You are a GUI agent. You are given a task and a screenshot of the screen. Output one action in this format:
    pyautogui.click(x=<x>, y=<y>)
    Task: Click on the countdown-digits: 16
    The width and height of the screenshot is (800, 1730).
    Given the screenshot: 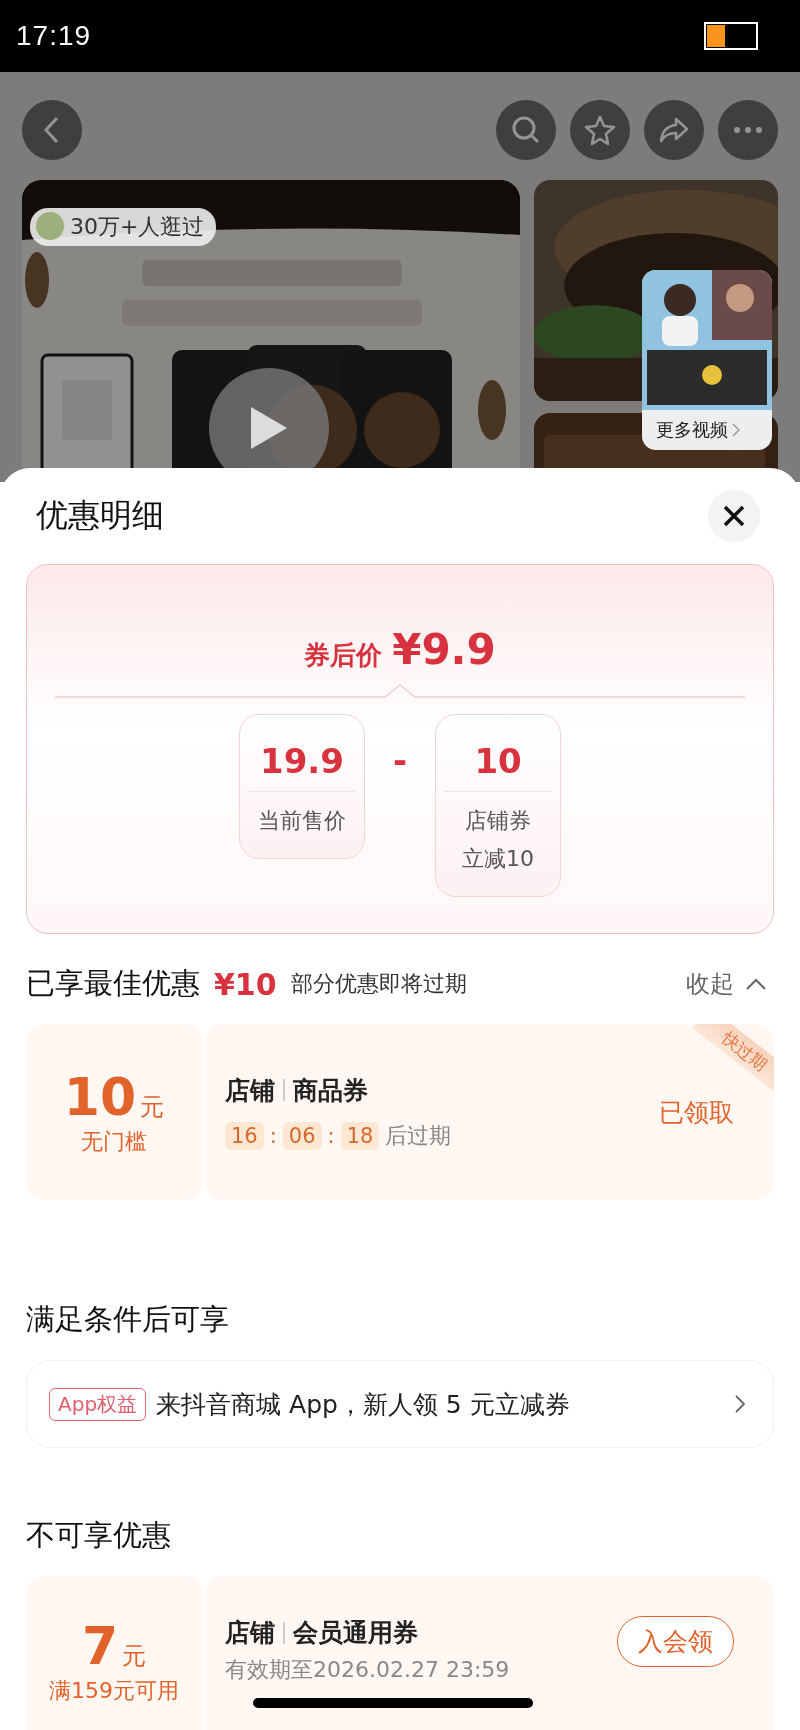 What is the action you would take?
    pyautogui.click(x=244, y=1135)
    